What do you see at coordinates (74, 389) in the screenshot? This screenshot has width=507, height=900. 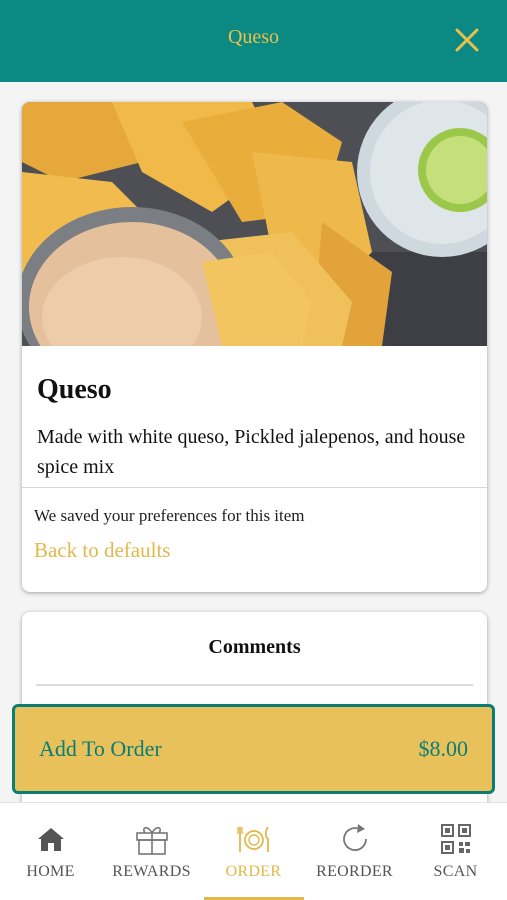 I see `item-title: Queso` at bounding box center [74, 389].